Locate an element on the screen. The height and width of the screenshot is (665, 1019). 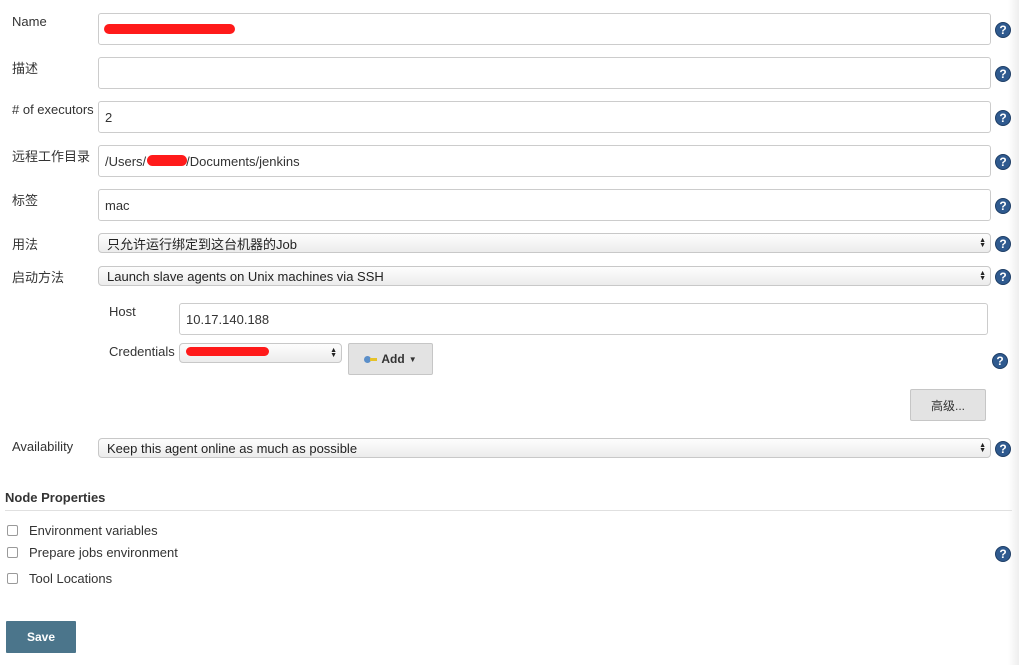
executors-input is located at coordinates (544, 117).